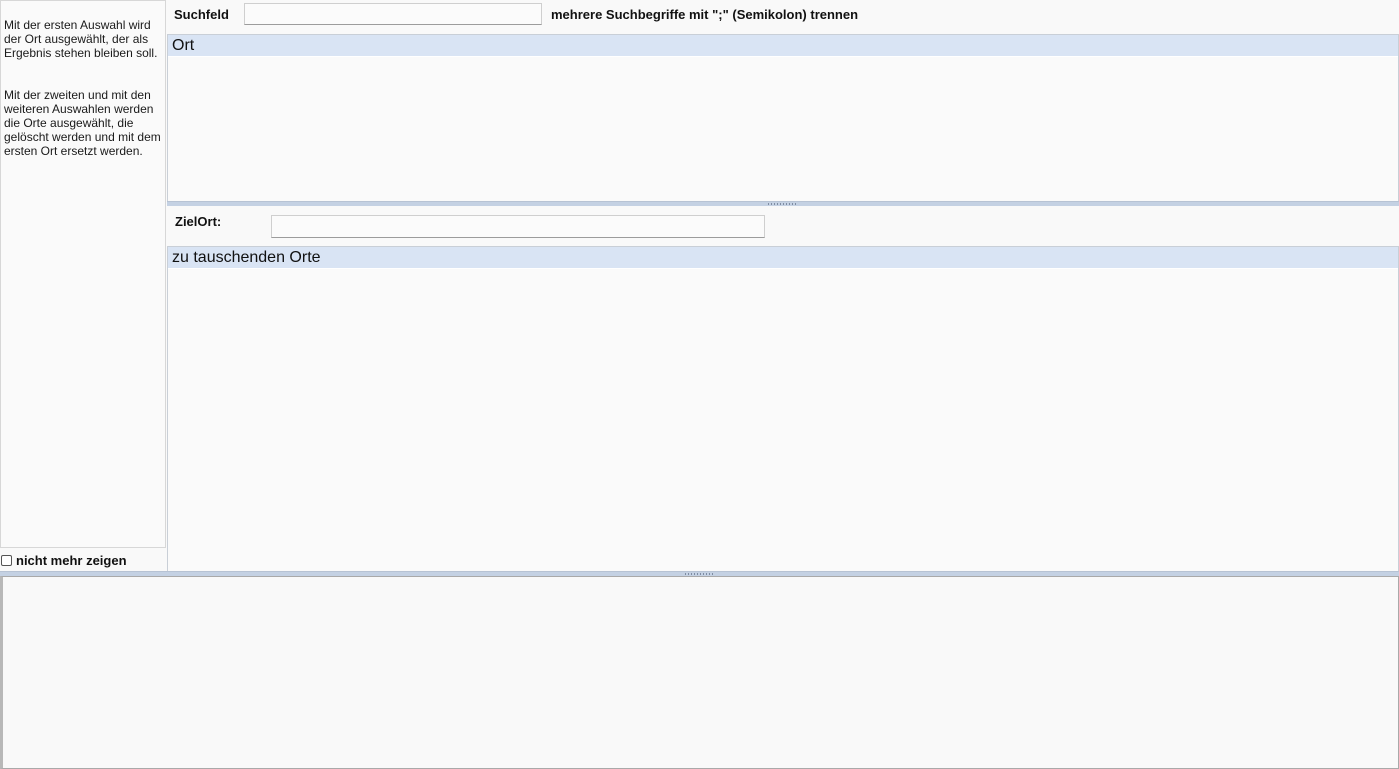 The height and width of the screenshot is (769, 1399). Describe the element at coordinates (783, 258) in the screenshot. I see `locations-to-replace-header: zu tauschenden Orte` at that location.